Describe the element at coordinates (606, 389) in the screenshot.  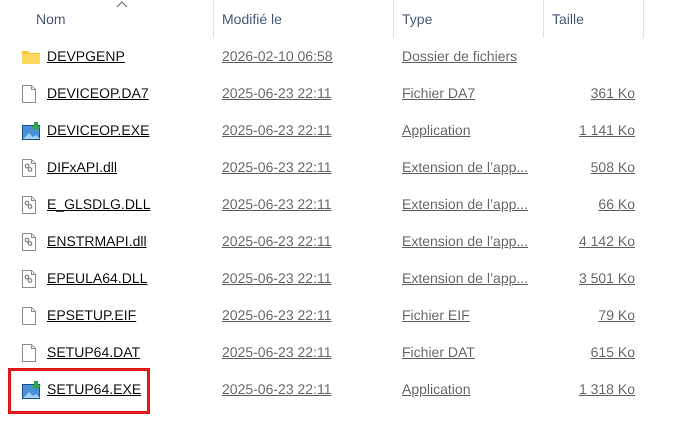
I see `file-size: 1 318 Ko` at that location.